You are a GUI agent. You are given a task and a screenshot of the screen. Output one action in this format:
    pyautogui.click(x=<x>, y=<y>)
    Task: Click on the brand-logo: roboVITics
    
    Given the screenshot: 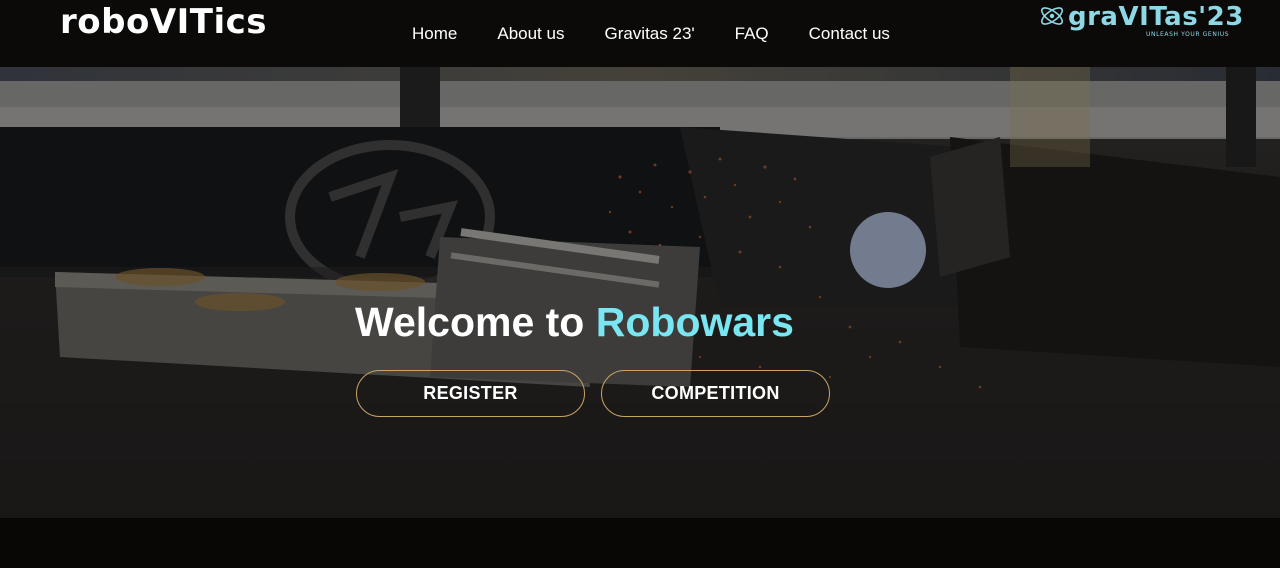 What is the action you would take?
    pyautogui.click(x=163, y=22)
    